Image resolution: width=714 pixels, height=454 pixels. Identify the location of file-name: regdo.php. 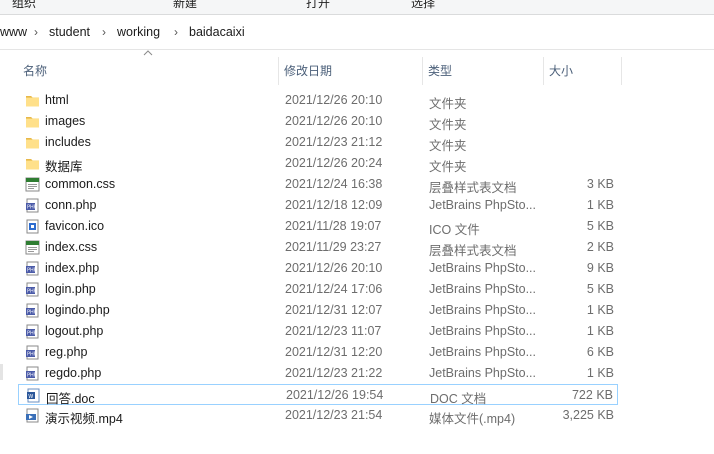
(73, 373).